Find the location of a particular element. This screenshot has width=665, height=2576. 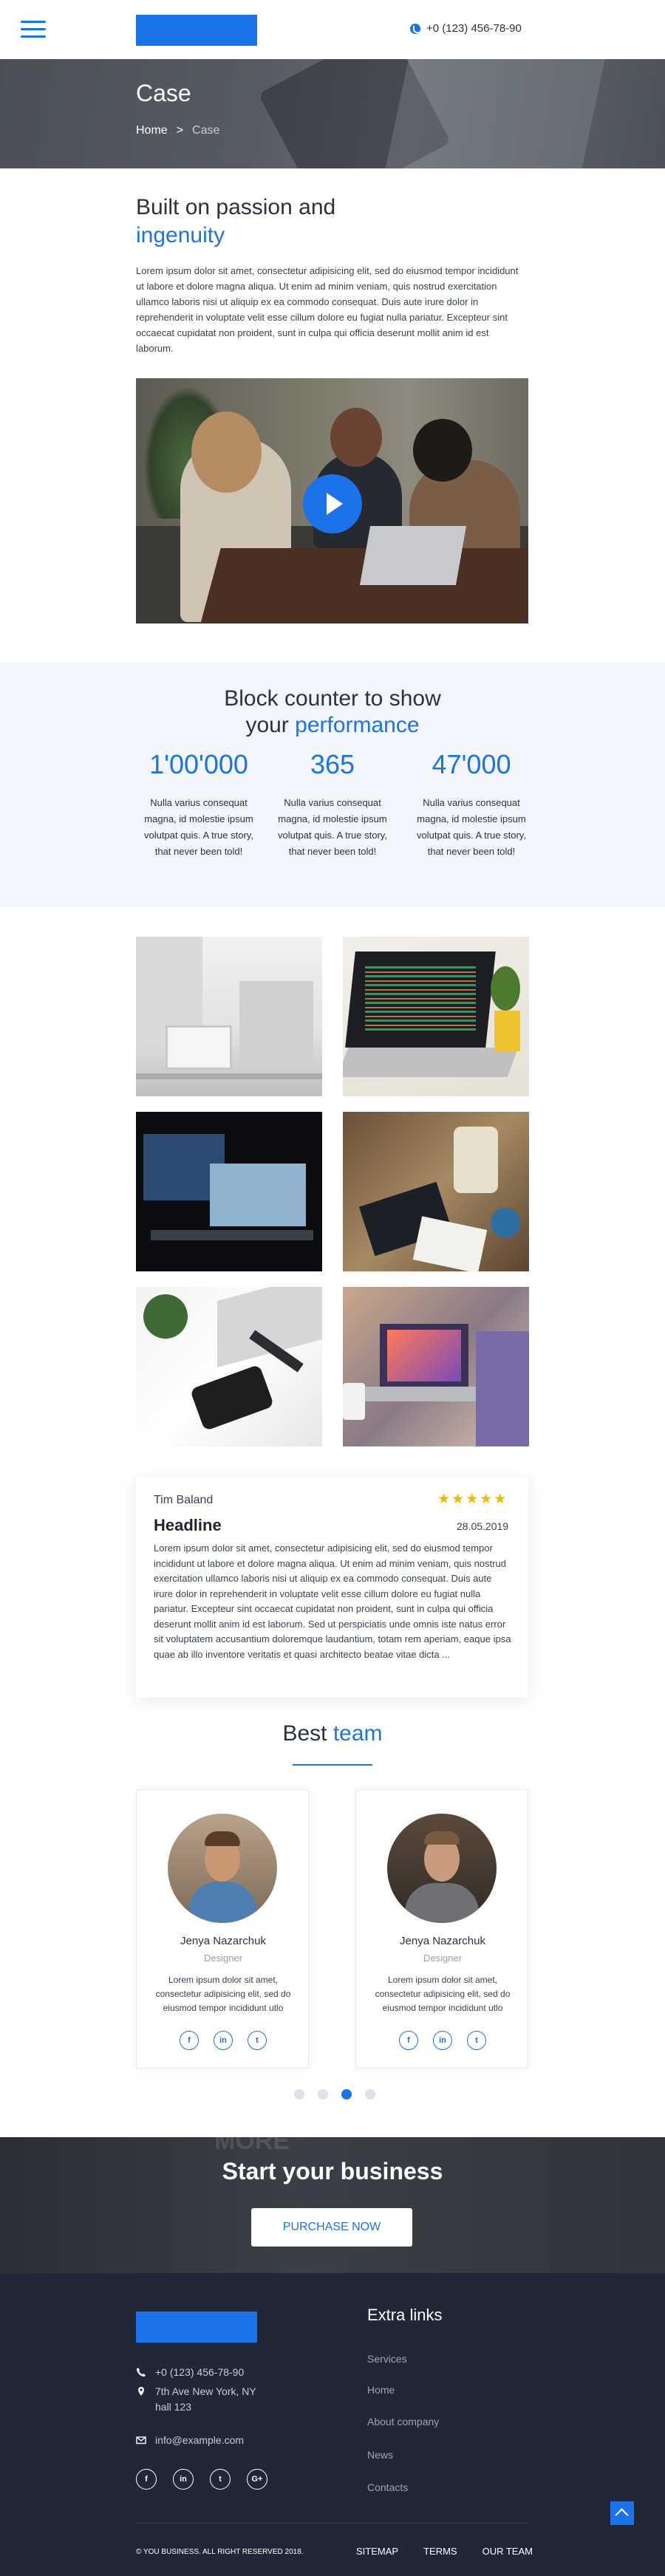

footer-logo is located at coordinates (196, 2327).